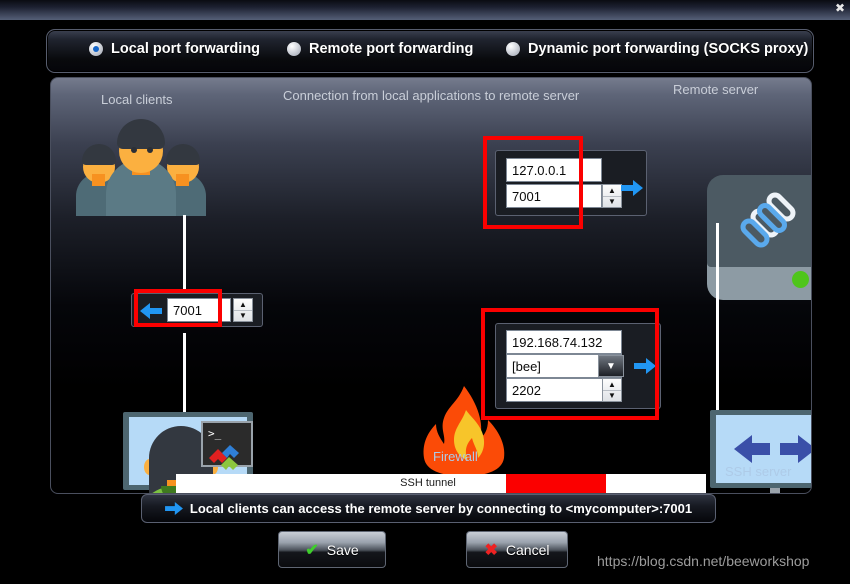 This screenshot has width=850, height=584. What do you see at coordinates (312, 550) in the screenshot?
I see `check-icon: ✔` at bounding box center [312, 550].